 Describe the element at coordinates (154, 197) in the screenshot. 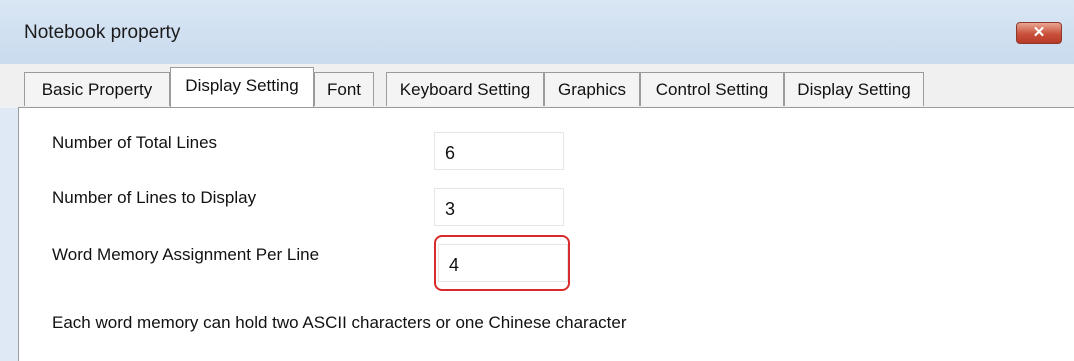

I see `display-lines-label: Number of Lines to Display` at that location.